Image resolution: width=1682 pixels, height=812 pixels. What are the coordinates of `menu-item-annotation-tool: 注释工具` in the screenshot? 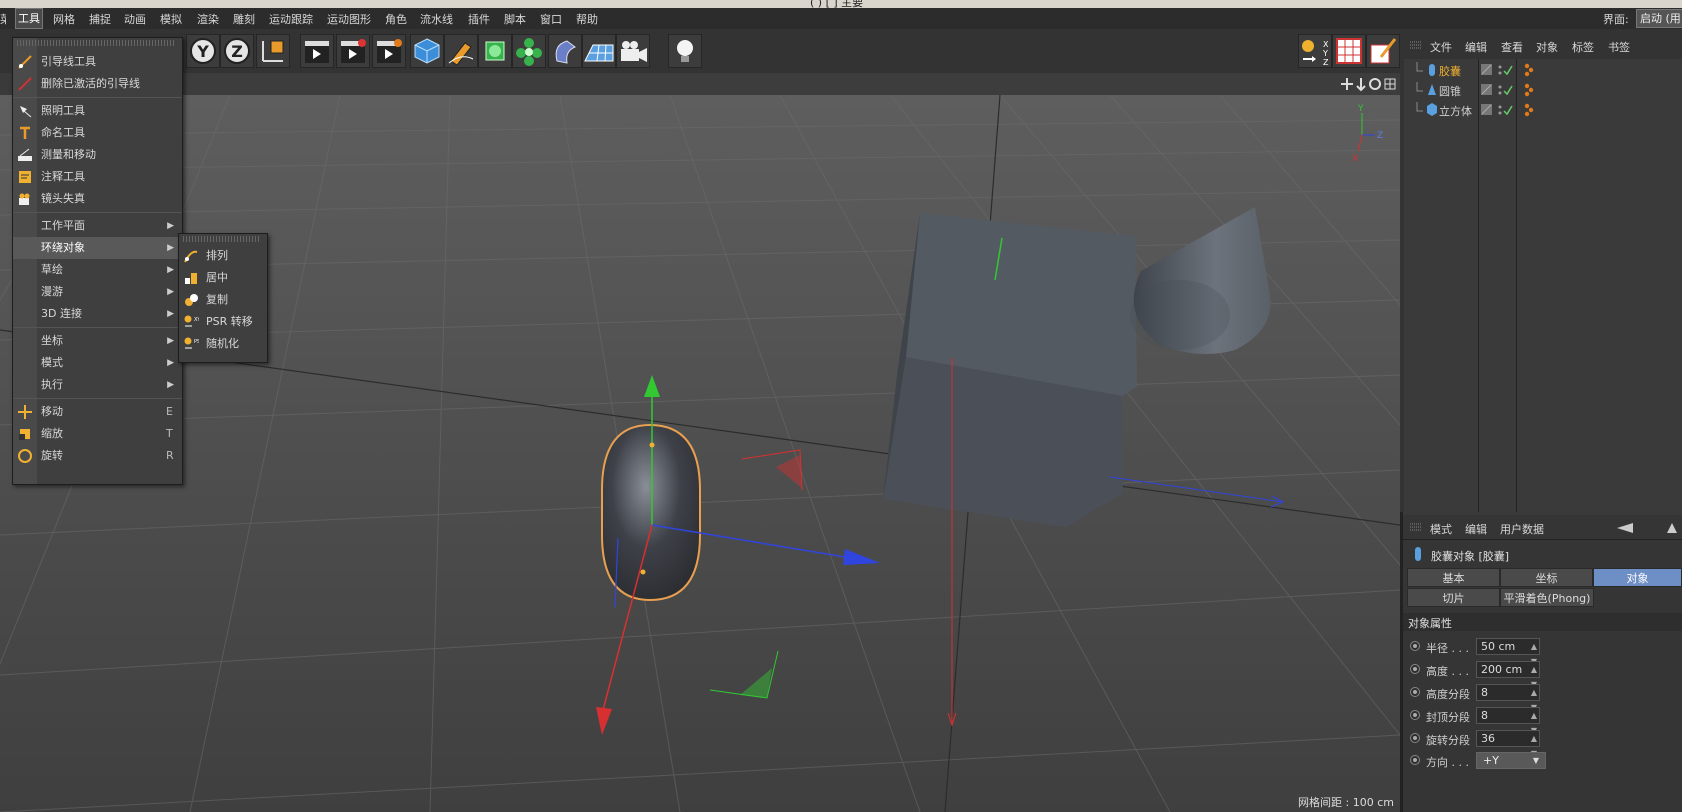 It's located at (97, 177).